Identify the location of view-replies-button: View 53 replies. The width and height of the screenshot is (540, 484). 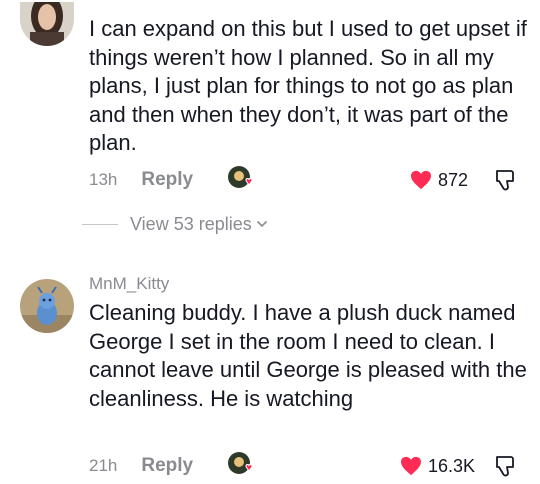
(175, 224).